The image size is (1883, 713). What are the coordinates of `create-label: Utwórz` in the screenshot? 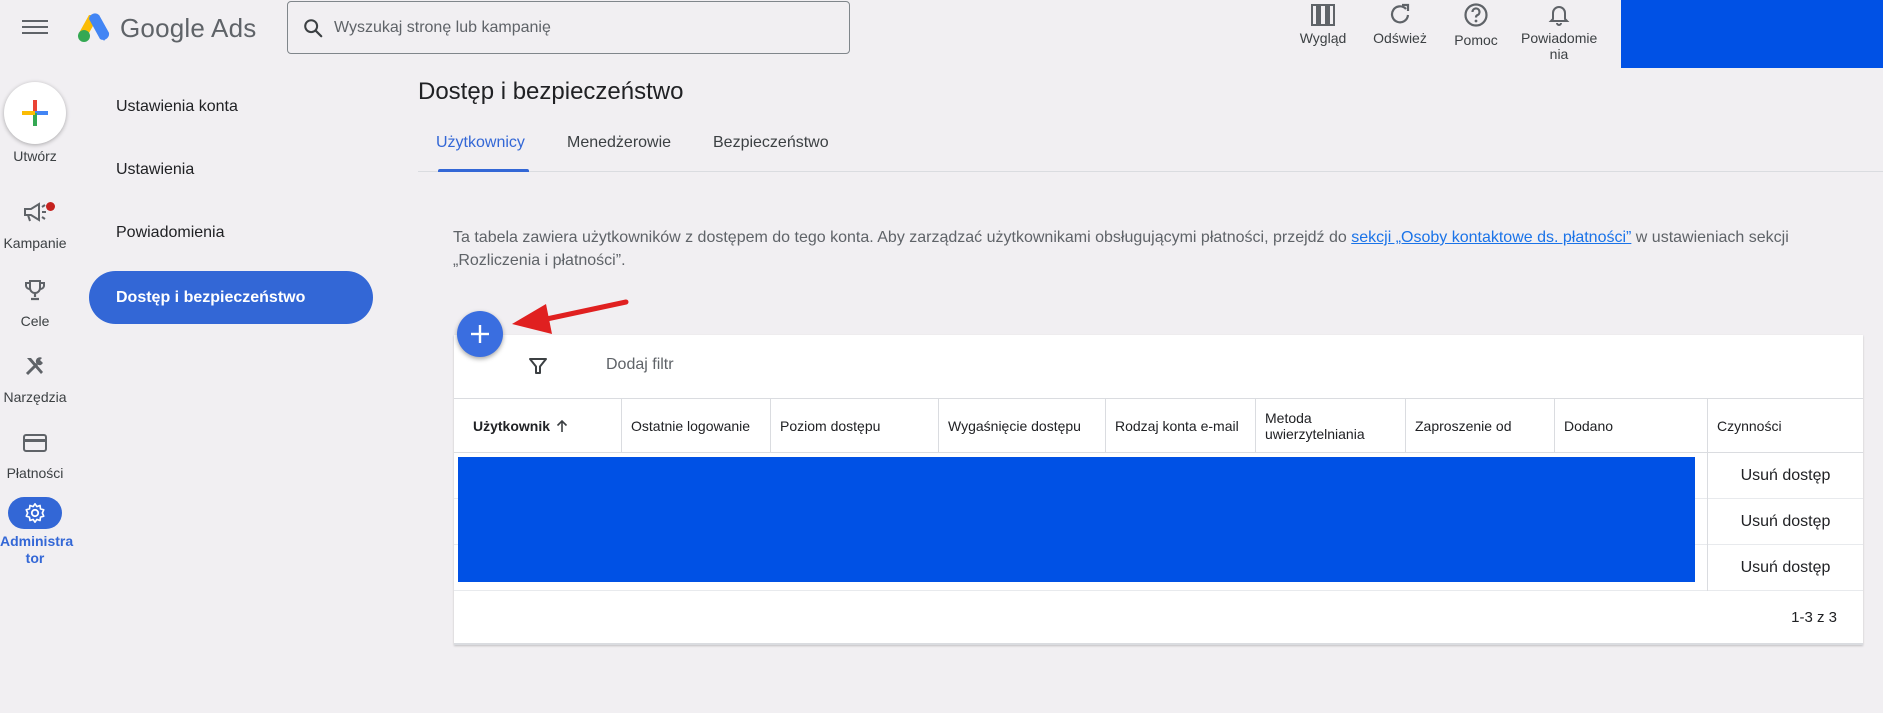 It's located at (35, 156).